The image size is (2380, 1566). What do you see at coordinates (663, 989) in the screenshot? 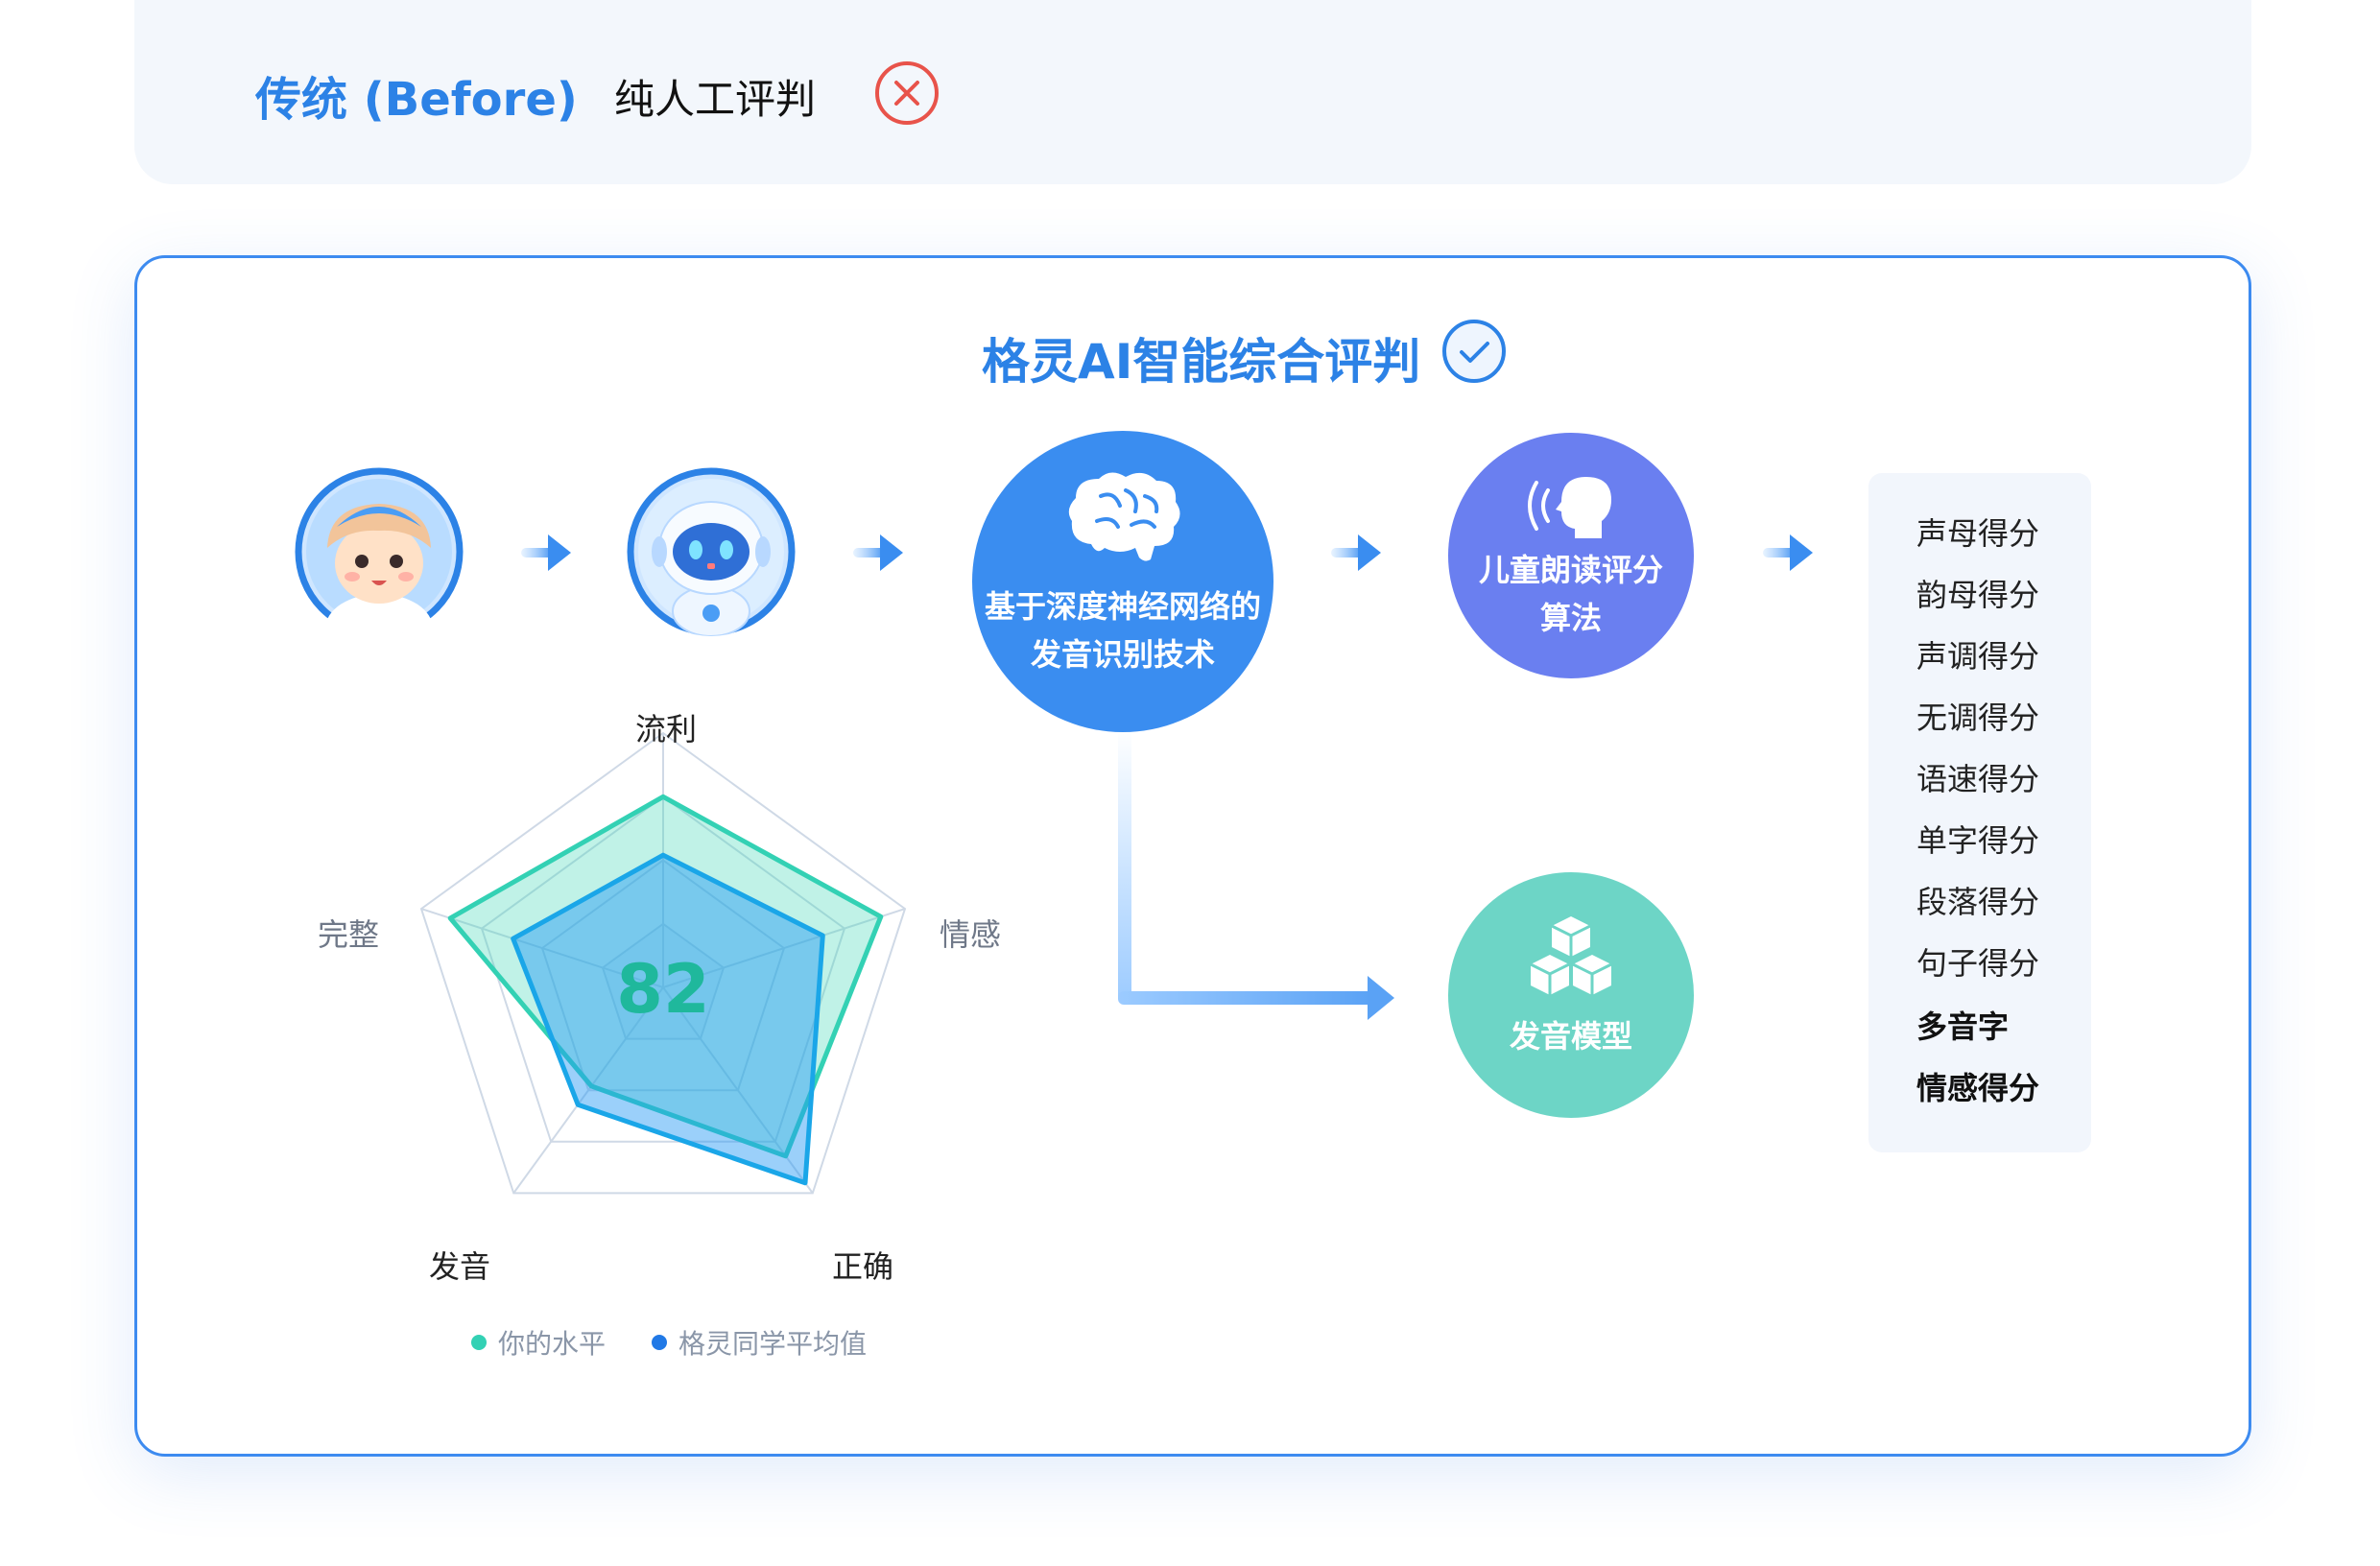
I see `radar-center-score: 82` at bounding box center [663, 989].